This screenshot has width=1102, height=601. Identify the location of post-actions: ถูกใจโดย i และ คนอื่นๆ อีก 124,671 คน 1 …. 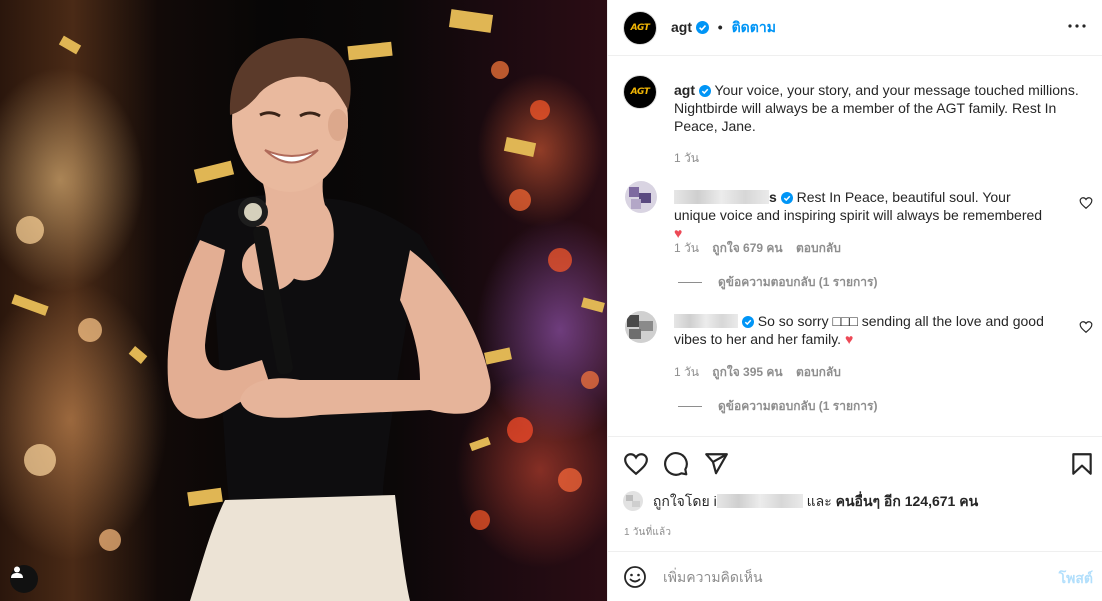
(855, 493).